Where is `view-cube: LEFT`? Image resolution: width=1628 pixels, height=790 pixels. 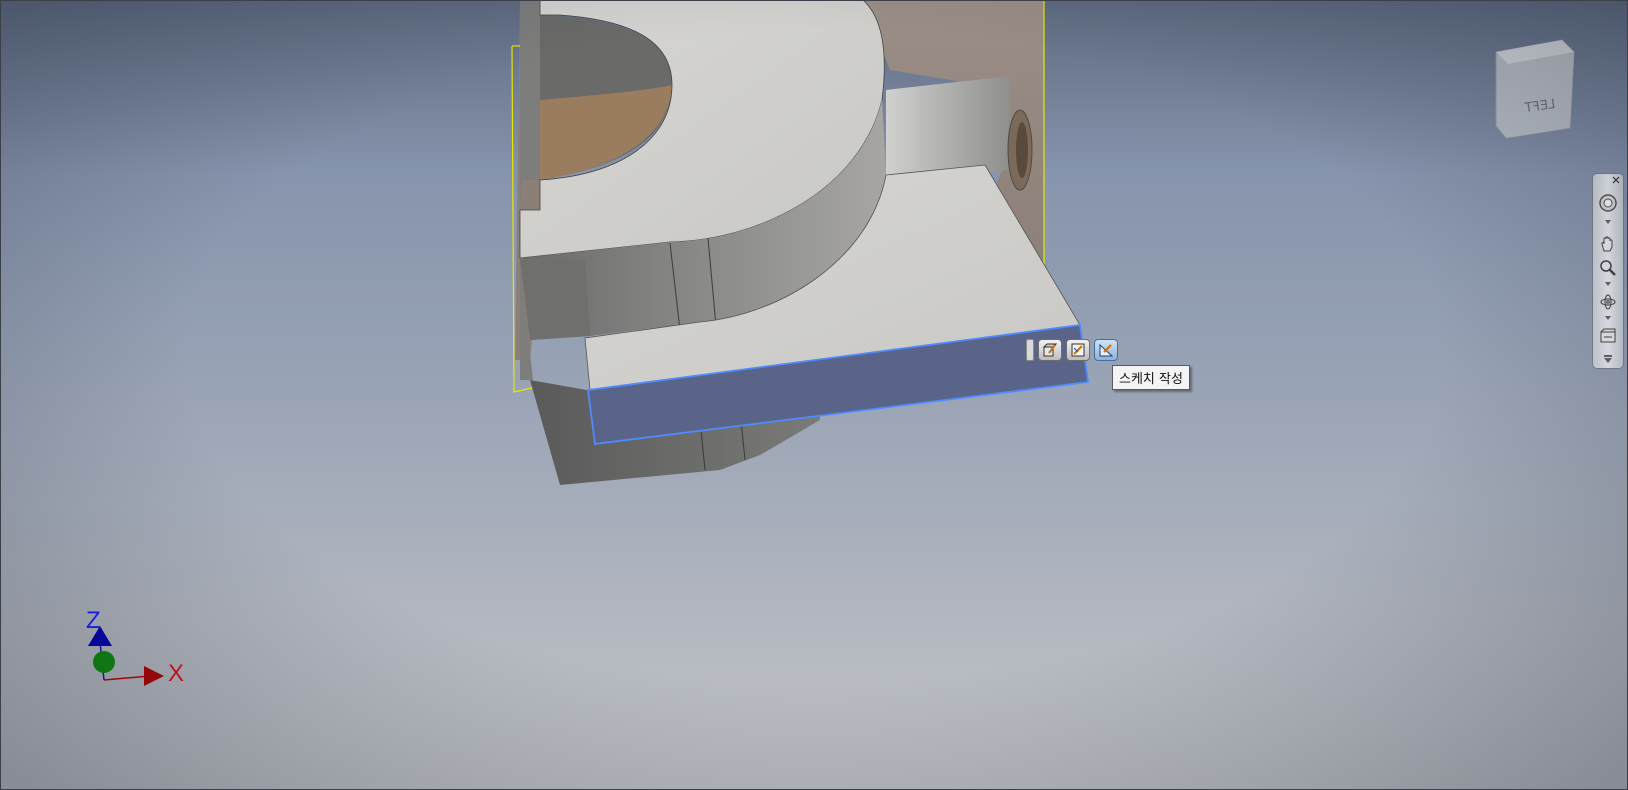 view-cube: LEFT is located at coordinates (1535, 90).